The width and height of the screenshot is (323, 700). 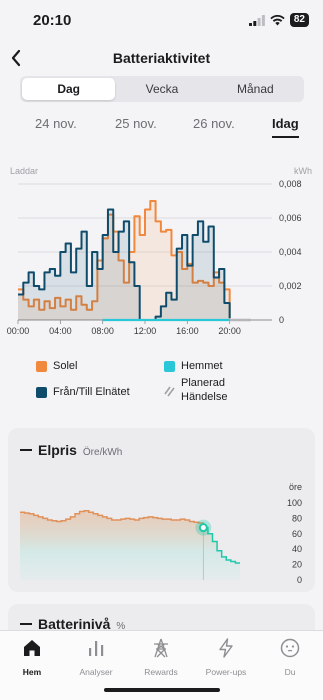 I want to click on period-segmented-control: Dag Vecka Månad, so click(x=162, y=89).